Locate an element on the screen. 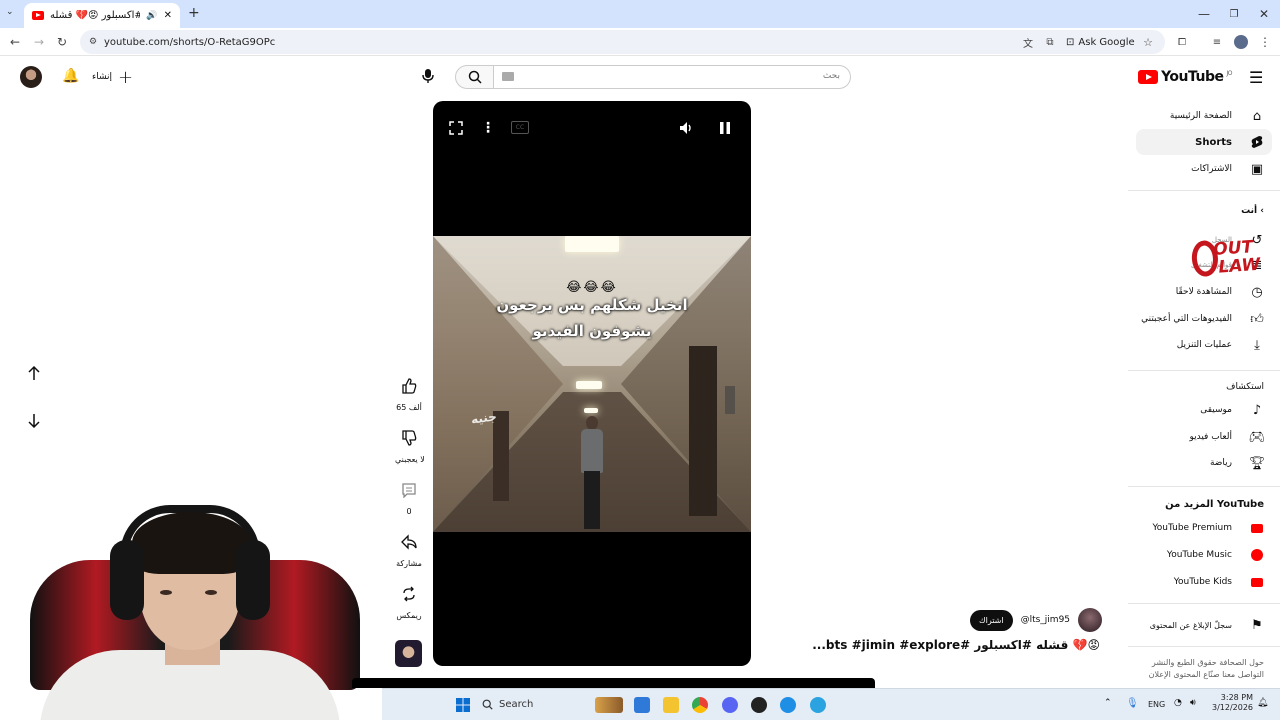 The width and height of the screenshot is (1280, 720). channel-avatar is located at coordinates (1090, 620).